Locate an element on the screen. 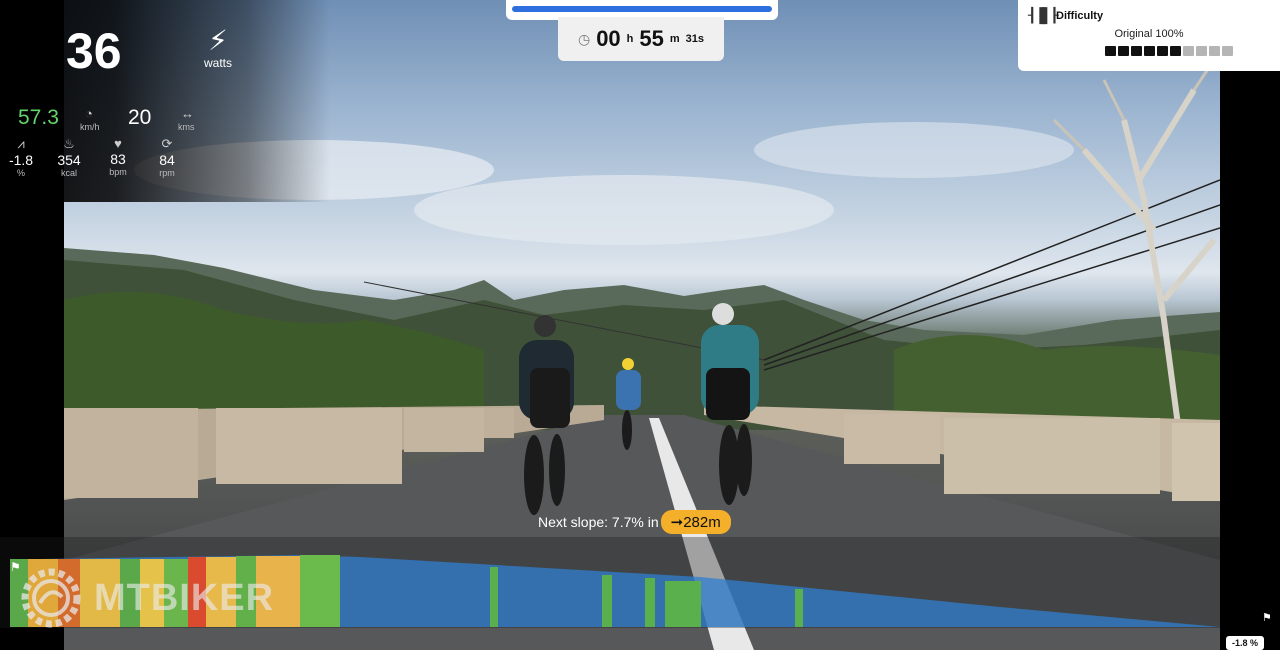 The image size is (1280, 650). difficulty-panel: ┨▐▌┠ Difficulty Original 100% is located at coordinates (1149, 35).